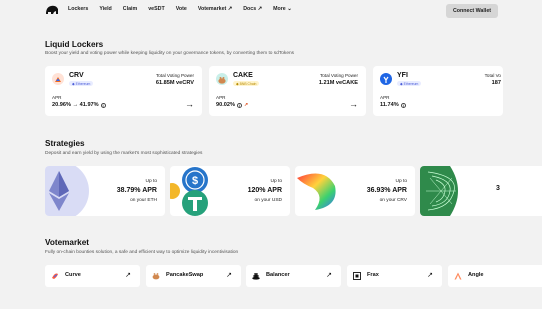  What do you see at coordinates (293, 276) in the screenshot?
I see `votemarket-item-balancer: Balancer ↗` at bounding box center [293, 276].